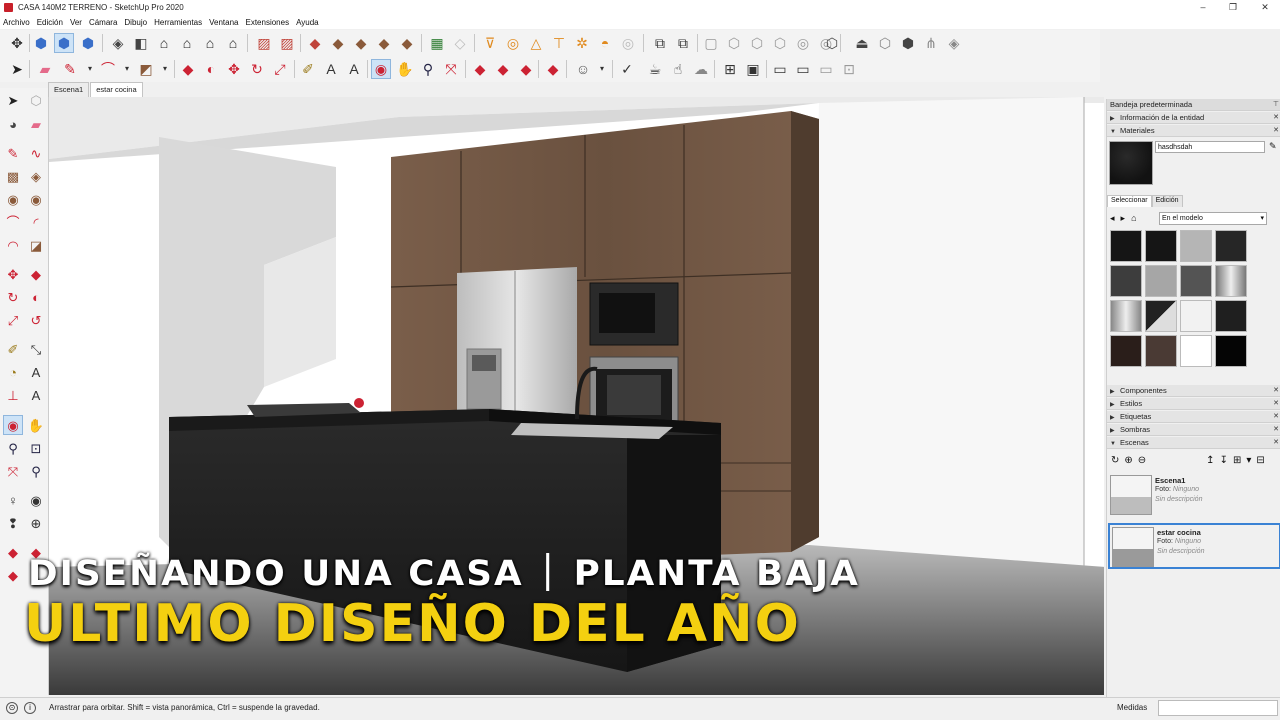 Image resolution: width=1280 pixels, height=720 pixels. Describe the element at coordinates (280, 69) in the screenshot. I see `scale-icon: ⤢` at that location.